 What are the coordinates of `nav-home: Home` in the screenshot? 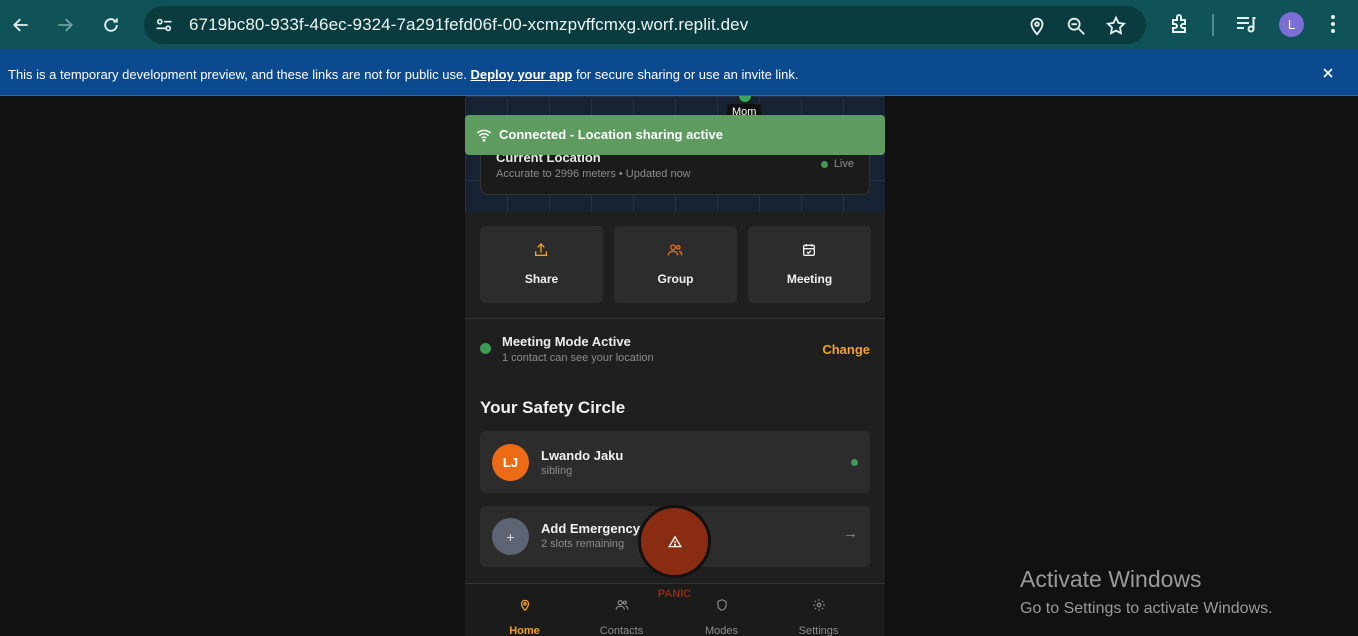 It's located at (524, 610).